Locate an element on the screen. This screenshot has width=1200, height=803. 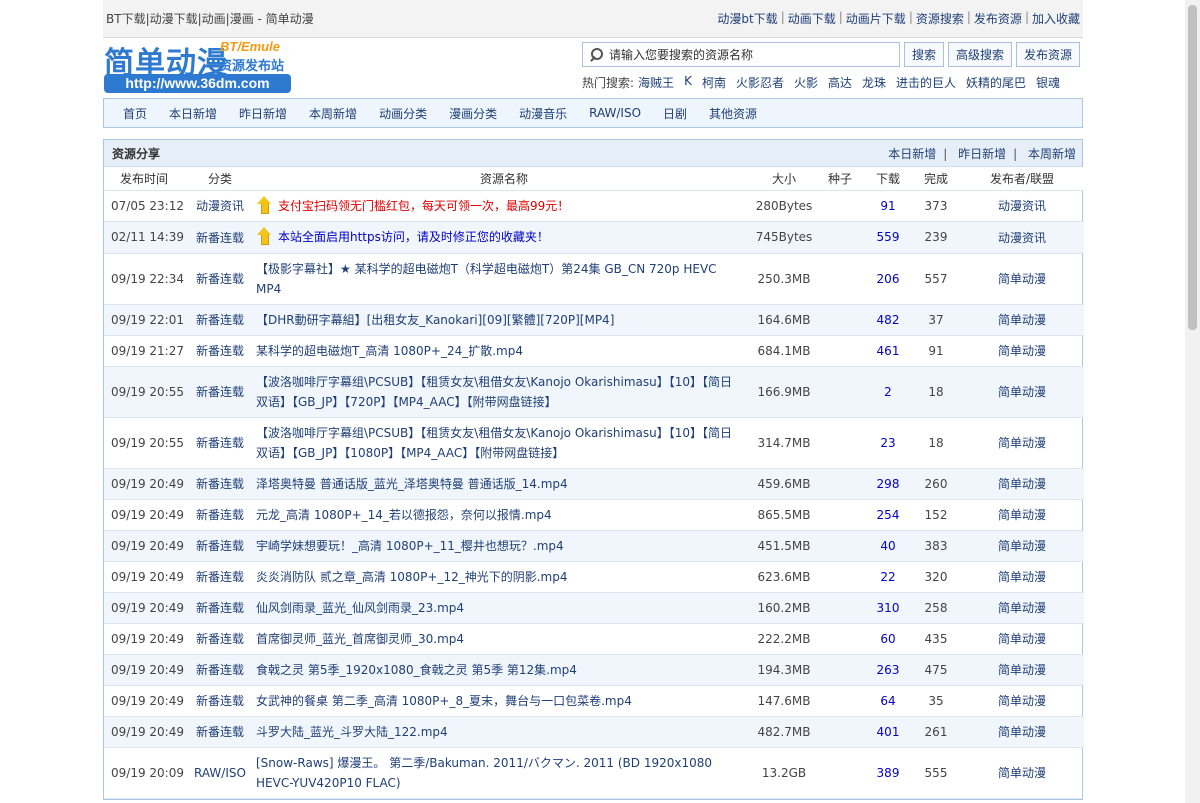
cell-name: 首席御灵师_蓝光_首席御灵师_30.mp4 is located at coordinates (504, 639).